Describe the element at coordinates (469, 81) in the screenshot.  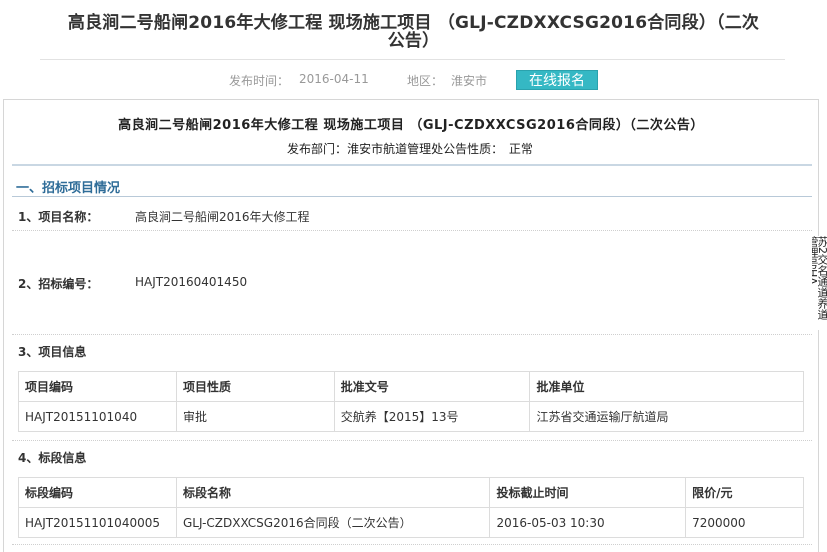
I see `region-value: 淮安市` at that location.